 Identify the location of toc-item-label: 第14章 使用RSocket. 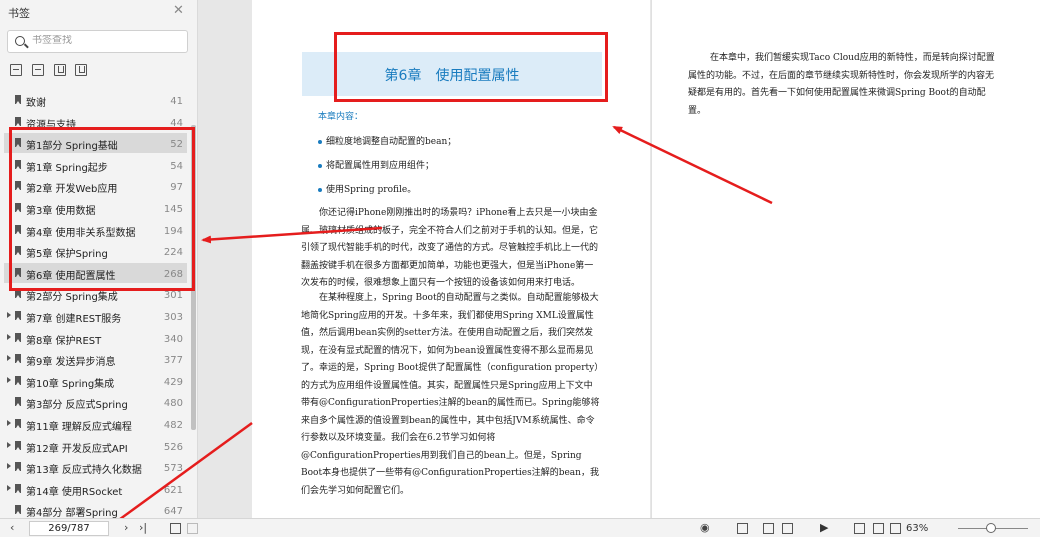
(74, 492).